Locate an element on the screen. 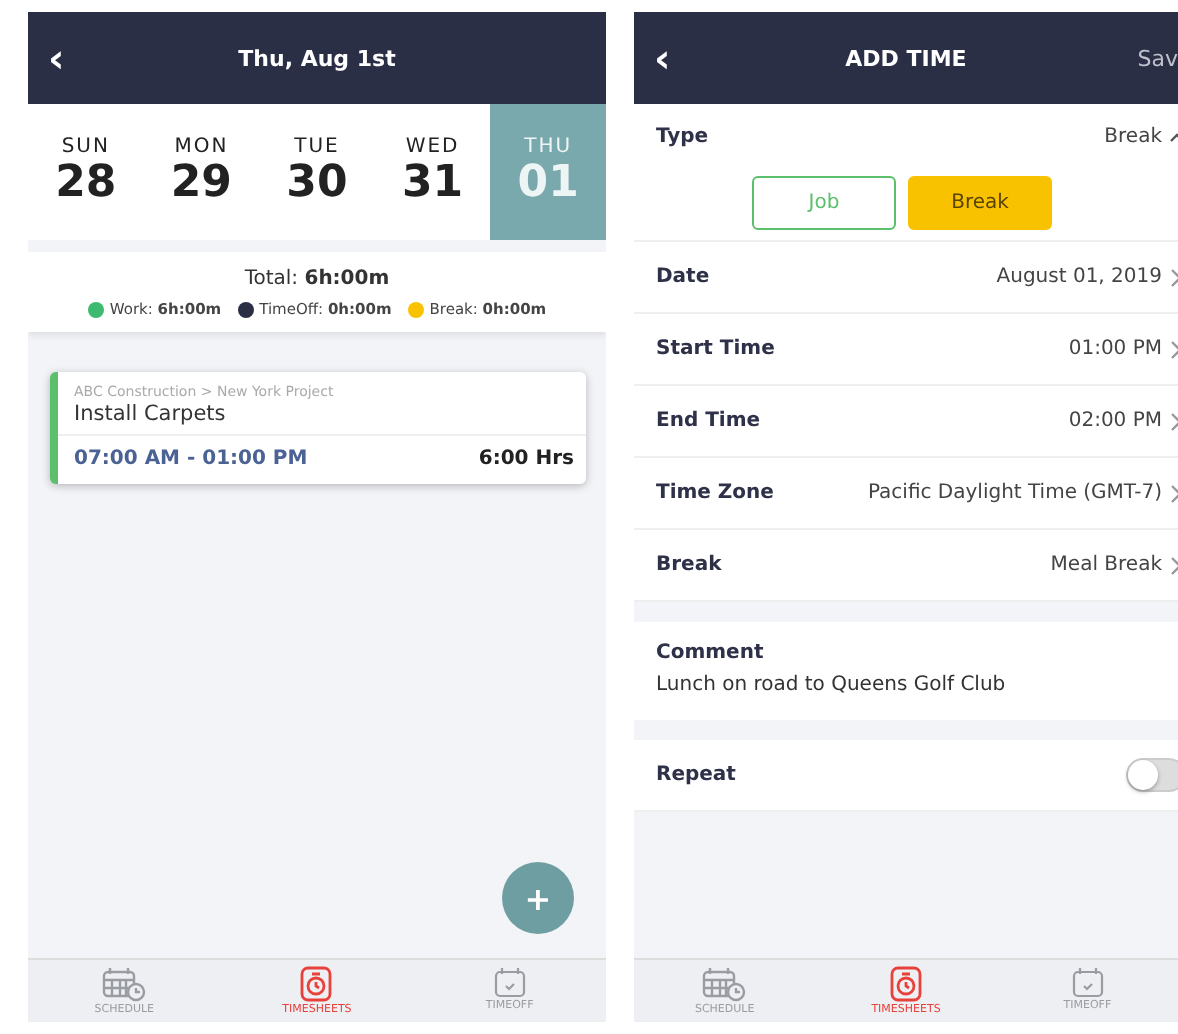 The width and height of the screenshot is (1178, 1034). header-title: ADD TIME is located at coordinates (906, 58).